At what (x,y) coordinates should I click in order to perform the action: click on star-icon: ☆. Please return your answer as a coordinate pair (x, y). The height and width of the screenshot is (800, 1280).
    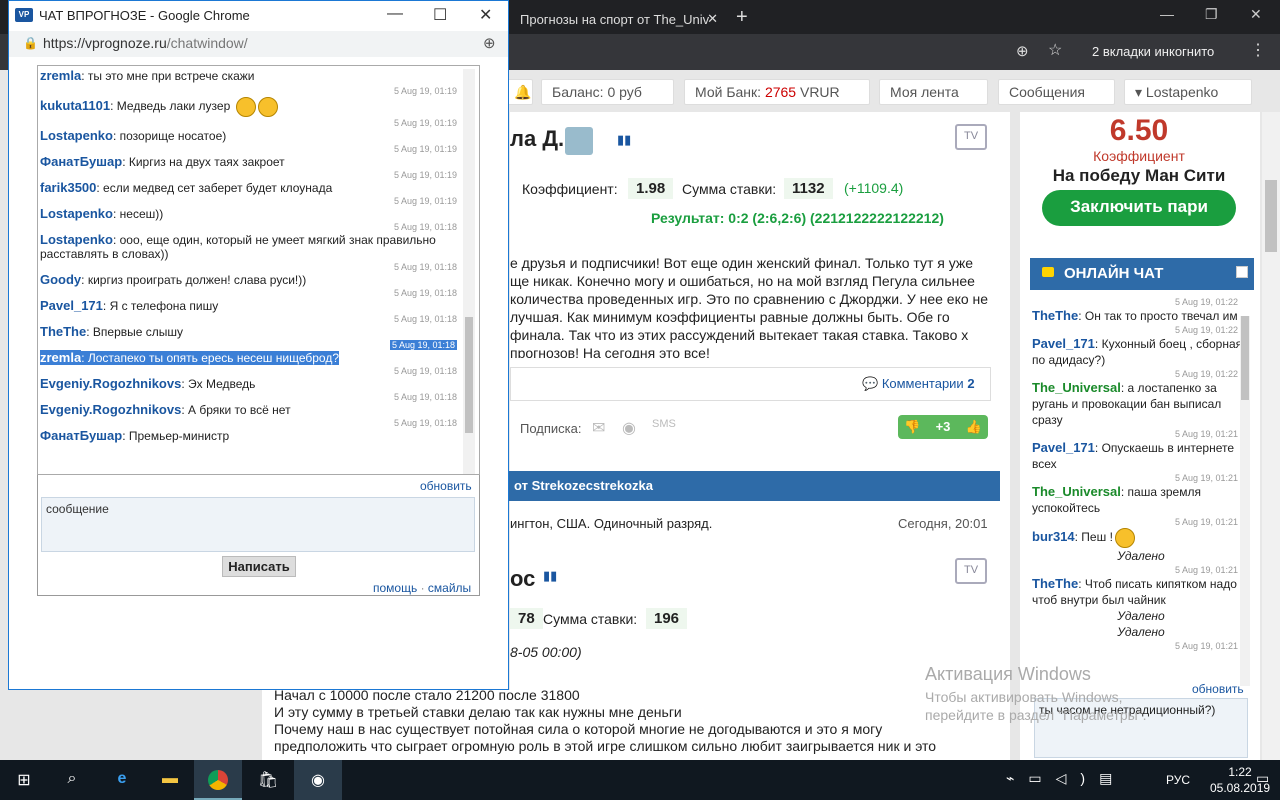
    Looking at the image, I should click on (1055, 50).